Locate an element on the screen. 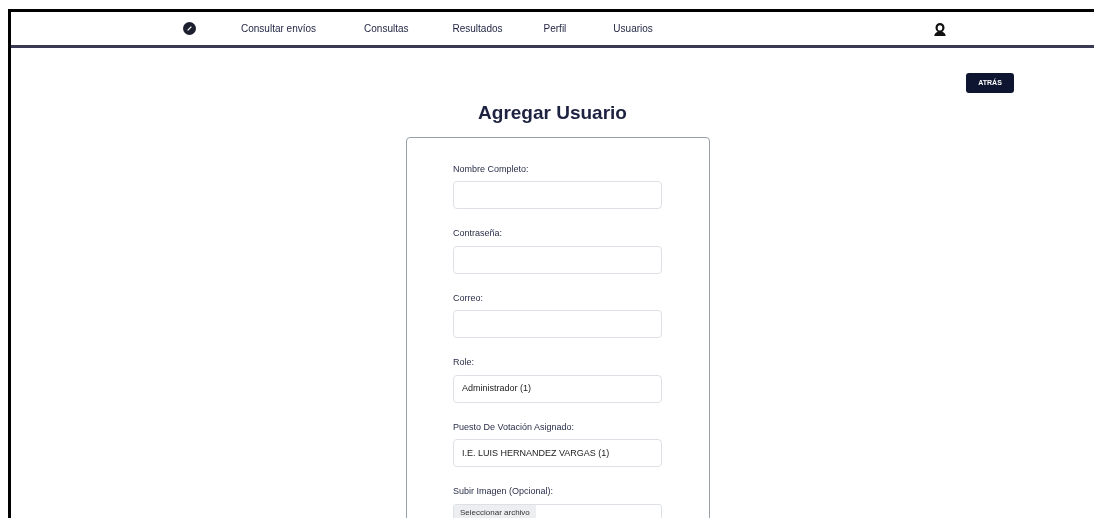 The height and width of the screenshot is (518, 1094). nav-link: Resultados is located at coordinates (477, 28).